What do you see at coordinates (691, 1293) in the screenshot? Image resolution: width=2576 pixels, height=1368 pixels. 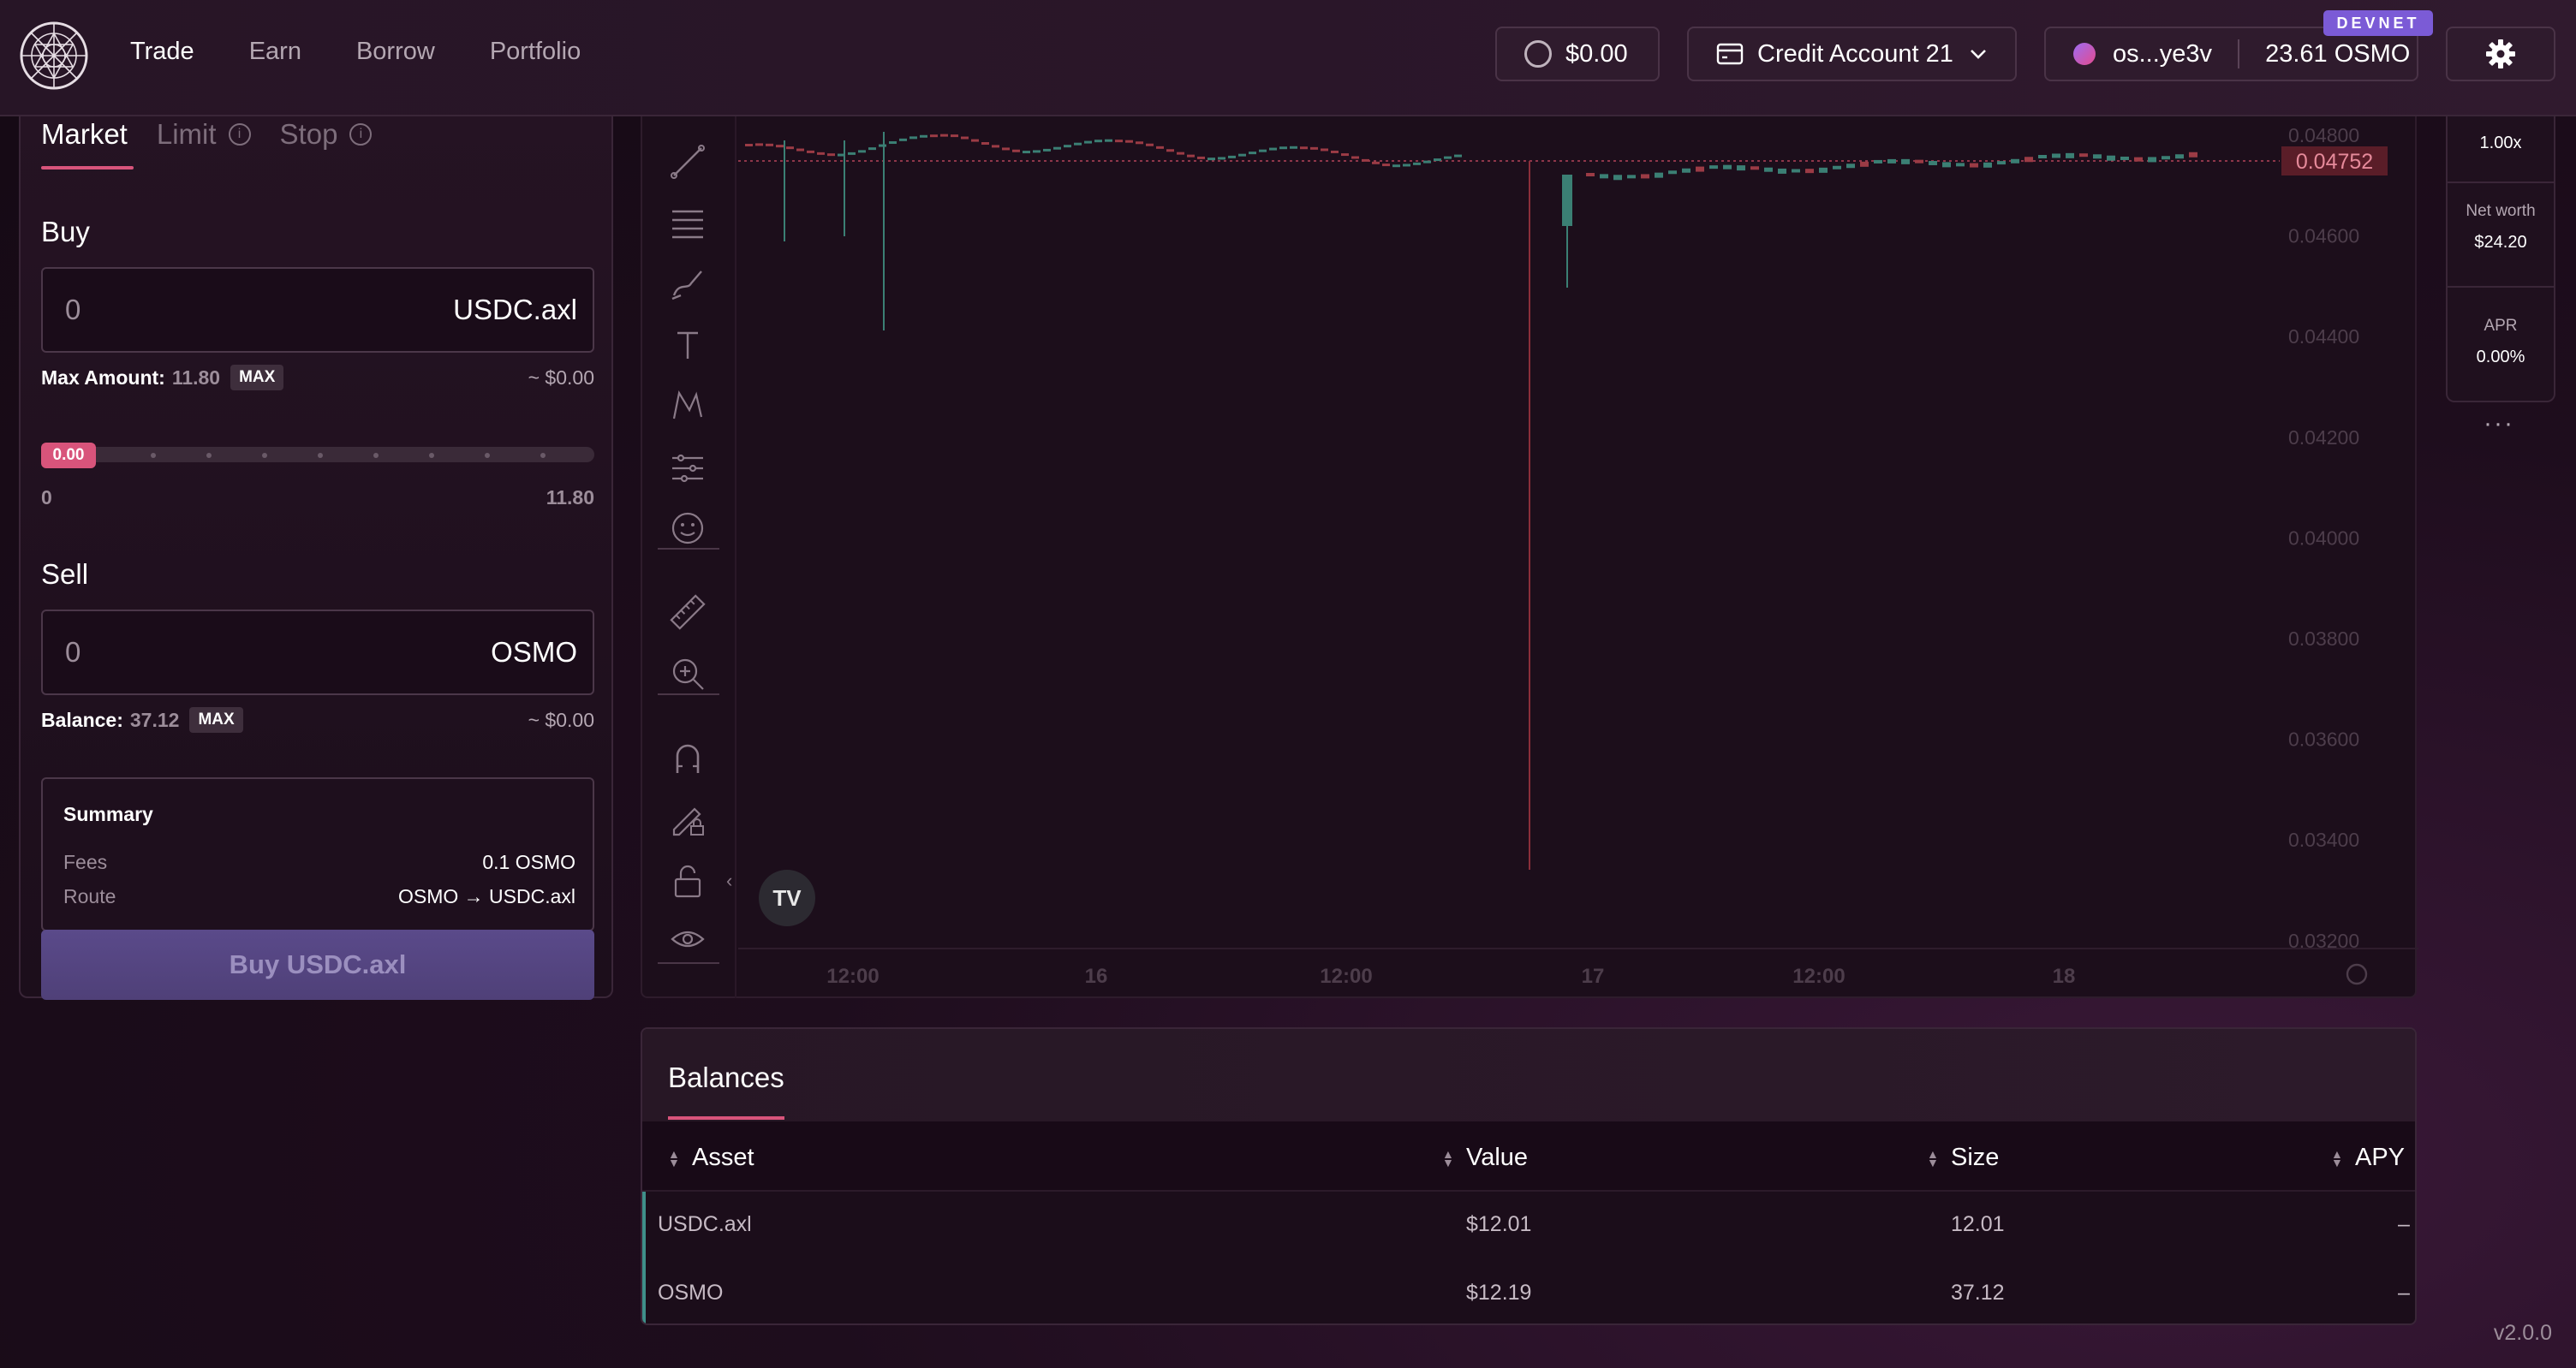 I see `asset-cell: OSMO` at bounding box center [691, 1293].